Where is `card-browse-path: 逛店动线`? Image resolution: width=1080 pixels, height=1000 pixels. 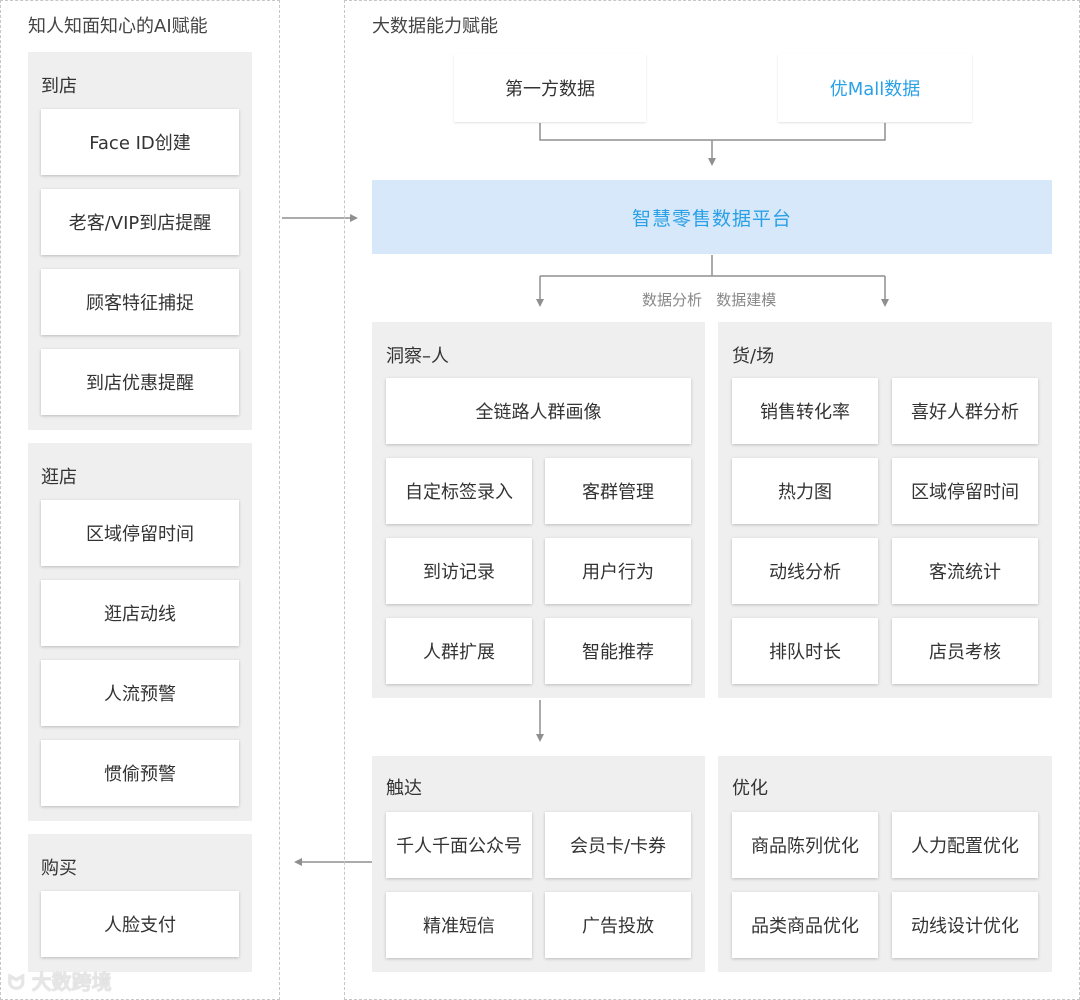 card-browse-path: 逛店动线 is located at coordinates (140, 613).